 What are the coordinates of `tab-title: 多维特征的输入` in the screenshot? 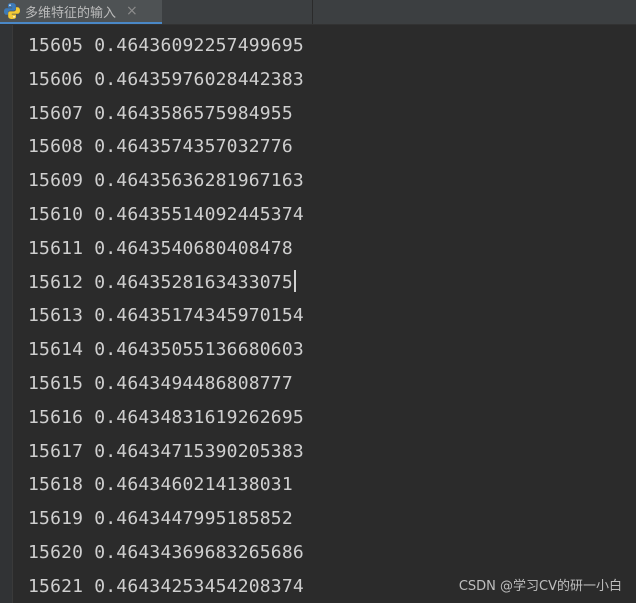 It's located at (71, 13).